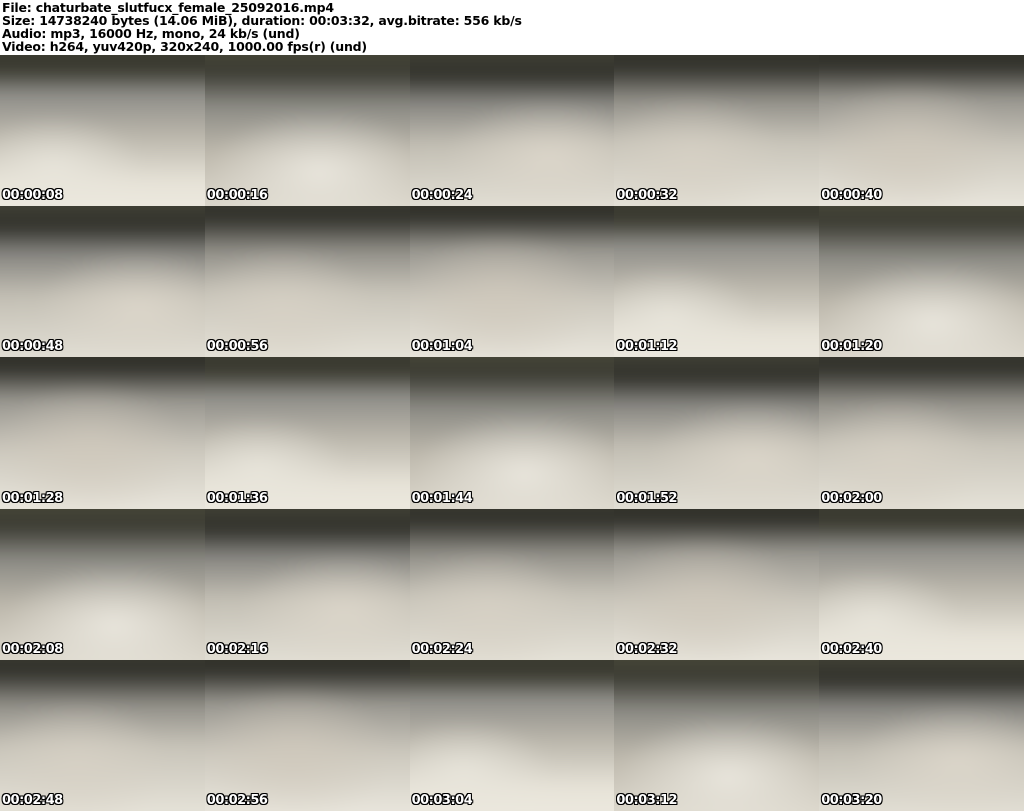 Image resolution: width=1024 pixels, height=811 pixels. I want to click on timestamp-overlay: 00:01:04, so click(442, 347).